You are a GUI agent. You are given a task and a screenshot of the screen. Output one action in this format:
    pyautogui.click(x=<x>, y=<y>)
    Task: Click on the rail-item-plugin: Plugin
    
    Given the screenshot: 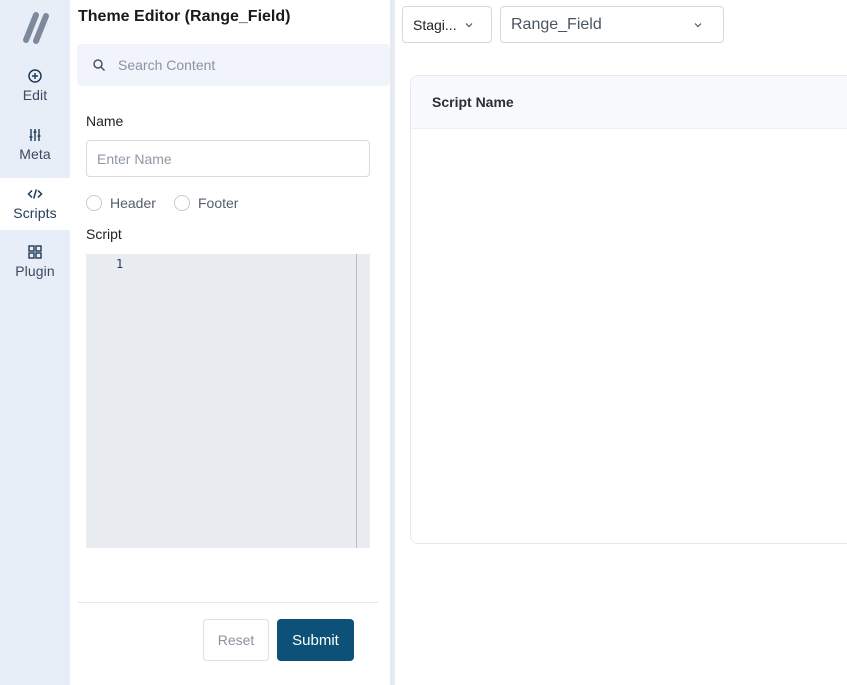 What is the action you would take?
    pyautogui.click(x=35, y=262)
    